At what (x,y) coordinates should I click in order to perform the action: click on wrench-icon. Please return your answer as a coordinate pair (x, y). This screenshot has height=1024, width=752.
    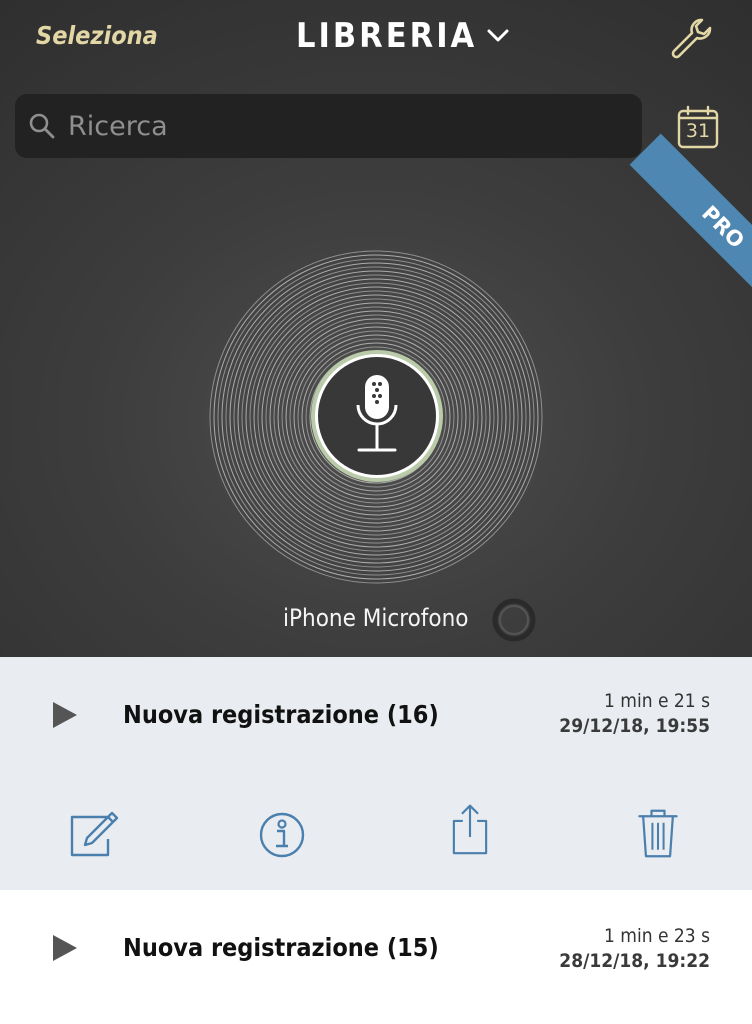
    Looking at the image, I should click on (692, 38).